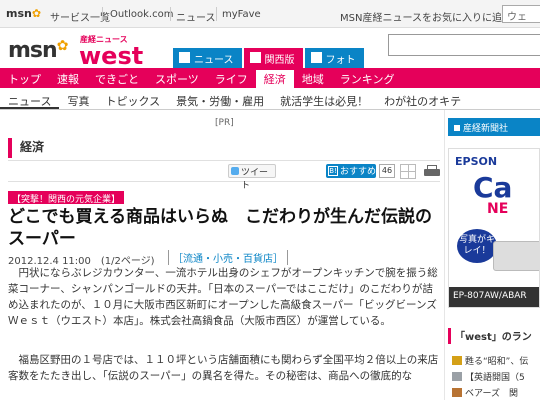  I want to click on ranking-item: ベアーズ 関, so click(496, 392).